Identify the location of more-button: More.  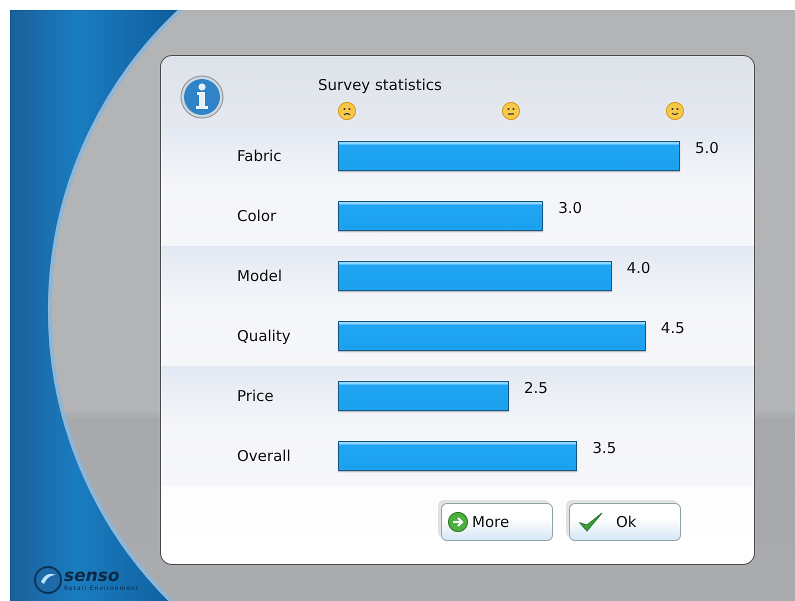
(497, 522).